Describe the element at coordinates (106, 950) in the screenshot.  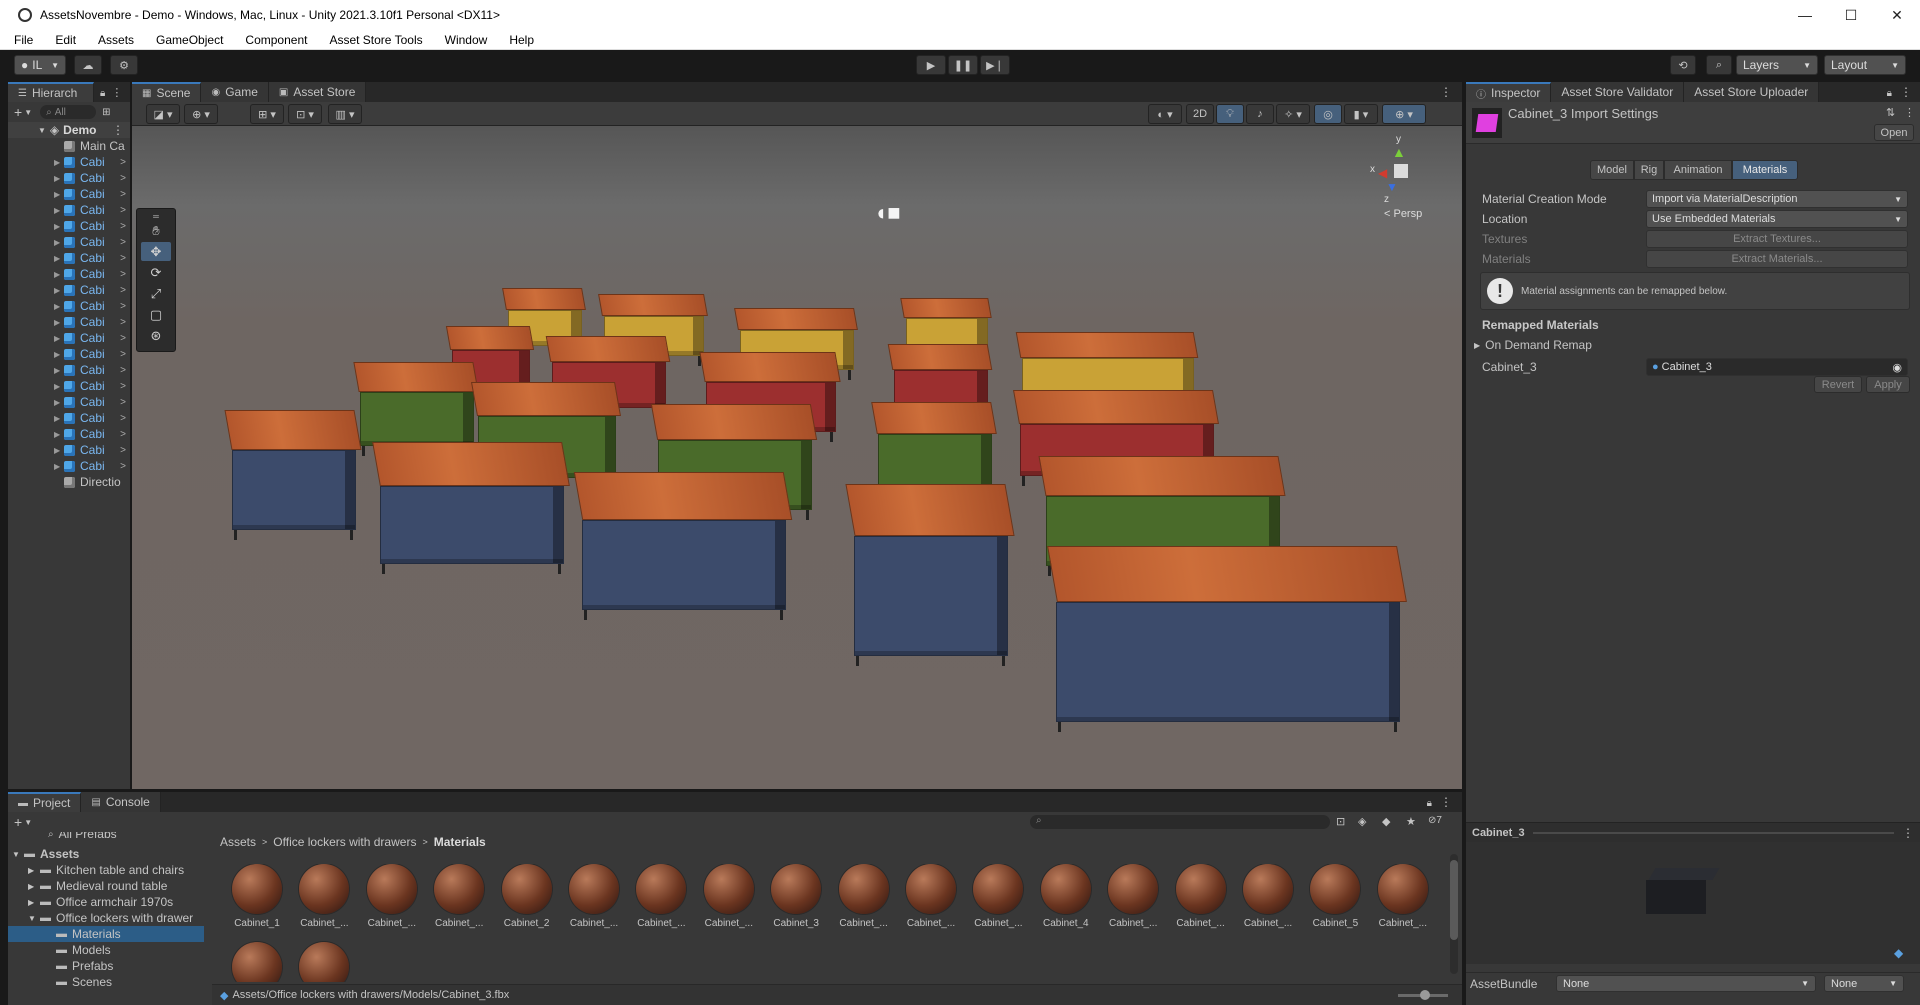
I see `tree-item-subfolder: ▬ Models` at that location.